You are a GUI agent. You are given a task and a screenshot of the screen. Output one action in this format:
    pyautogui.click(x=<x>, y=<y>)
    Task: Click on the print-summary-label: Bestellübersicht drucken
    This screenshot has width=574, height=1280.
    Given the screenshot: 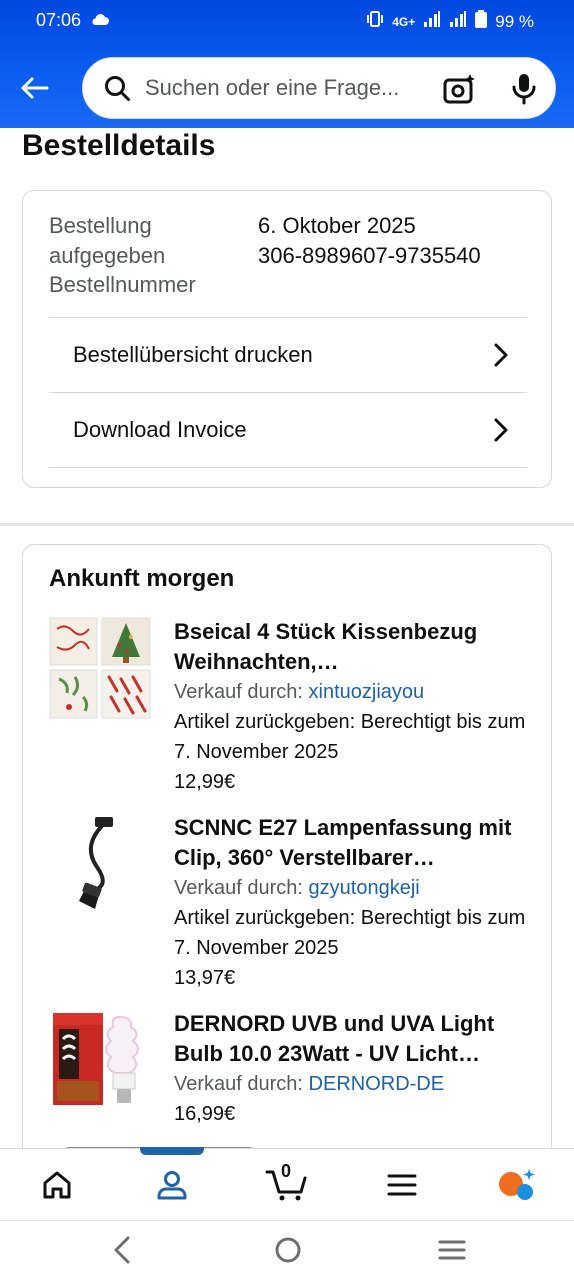 What is the action you would take?
    pyautogui.click(x=193, y=354)
    